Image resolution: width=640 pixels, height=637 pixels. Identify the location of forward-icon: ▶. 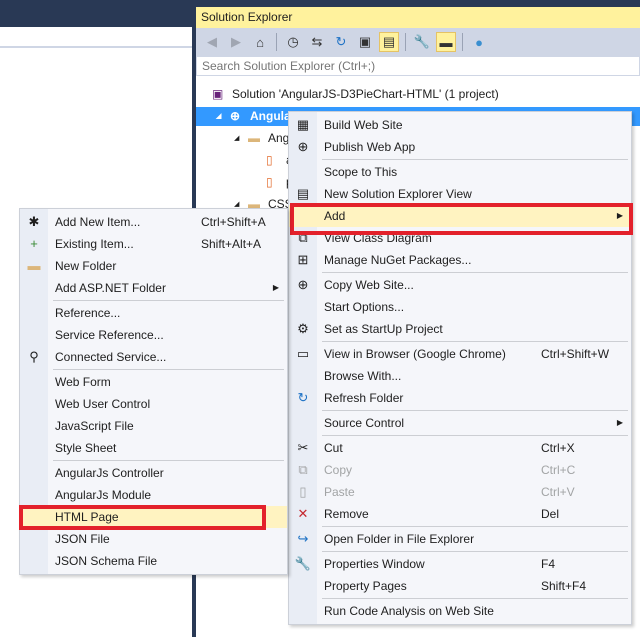
(236, 42).